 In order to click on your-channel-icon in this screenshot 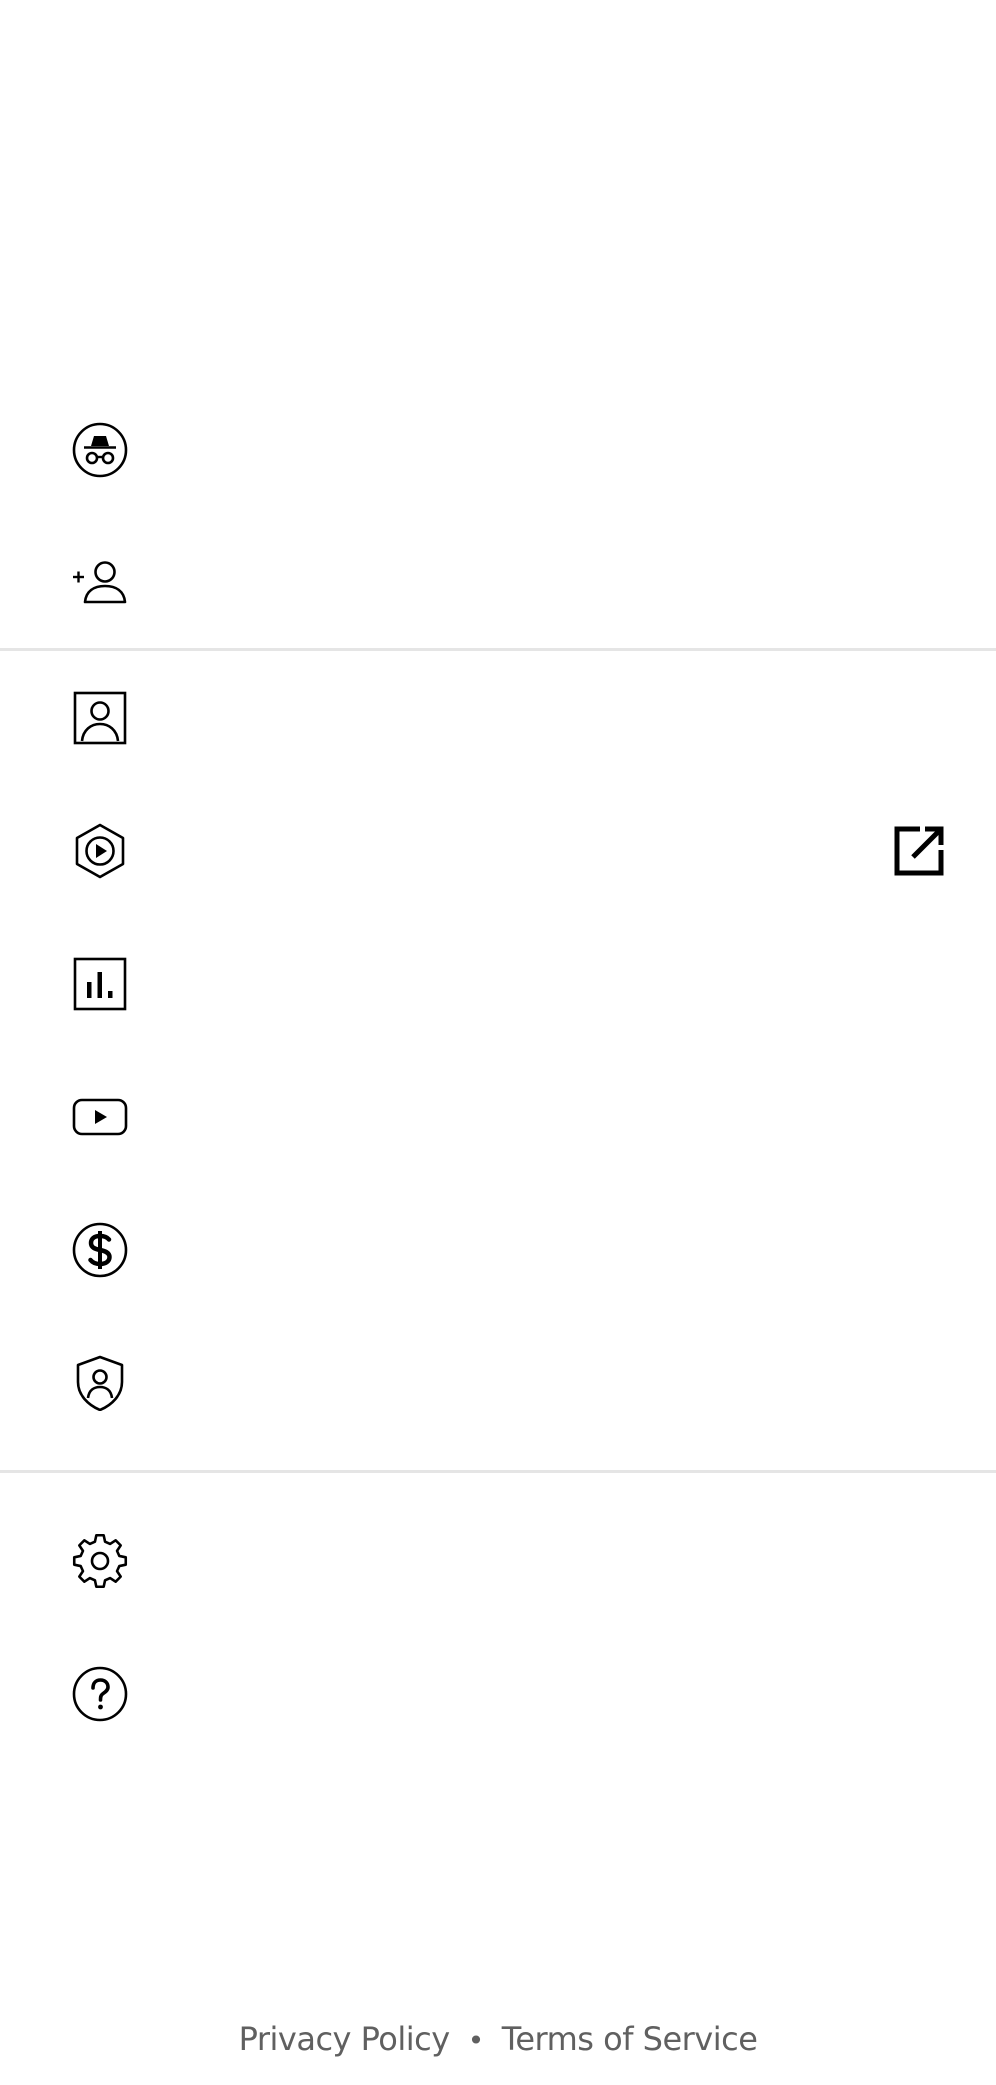, I will do `click(100, 718)`.